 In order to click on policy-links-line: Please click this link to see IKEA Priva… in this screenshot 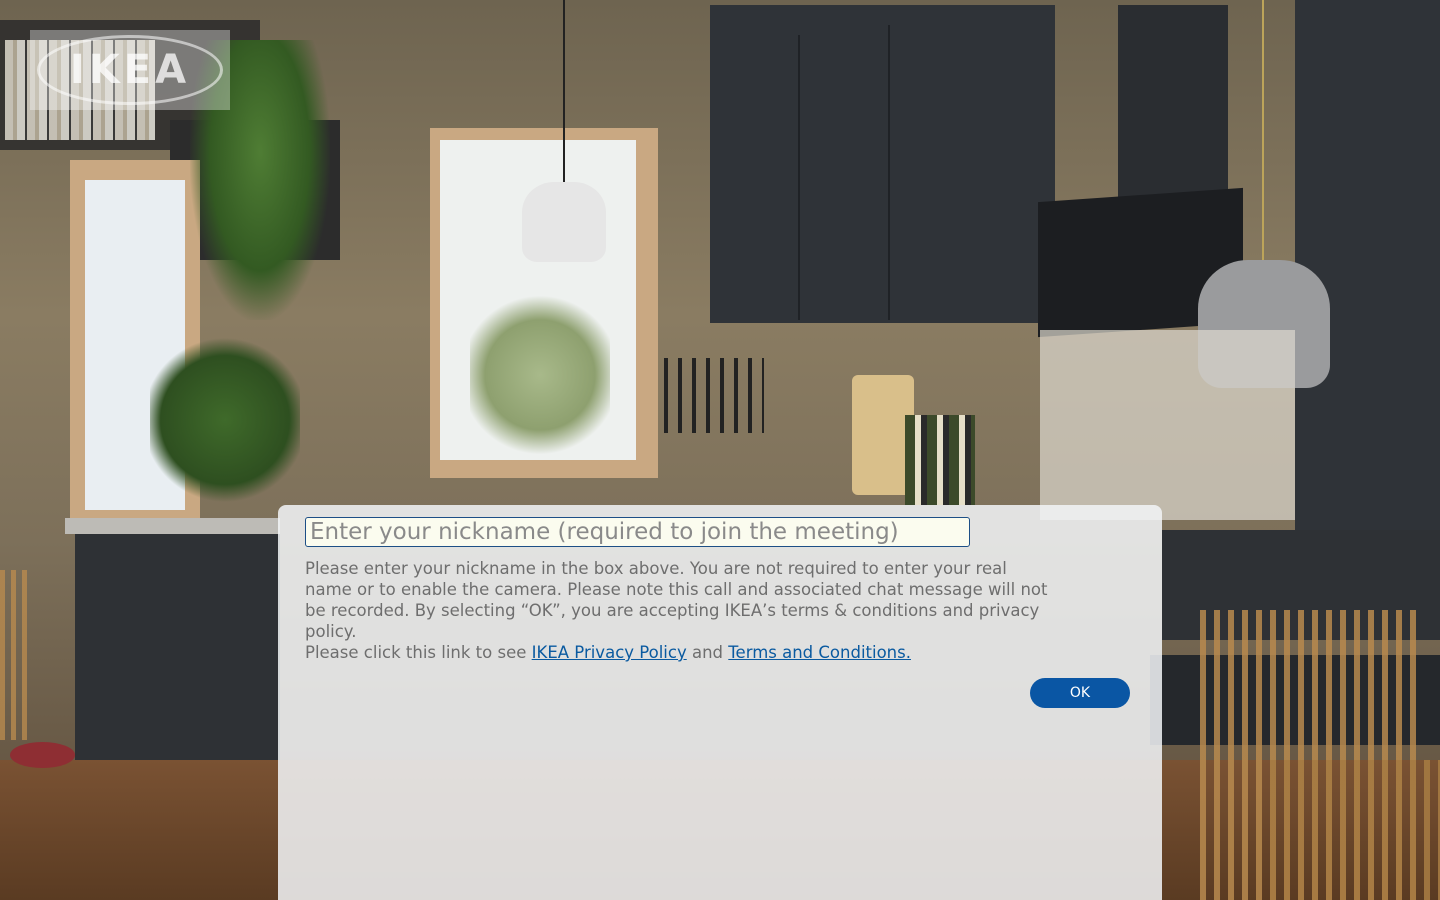, I will do `click(680, 652)`.